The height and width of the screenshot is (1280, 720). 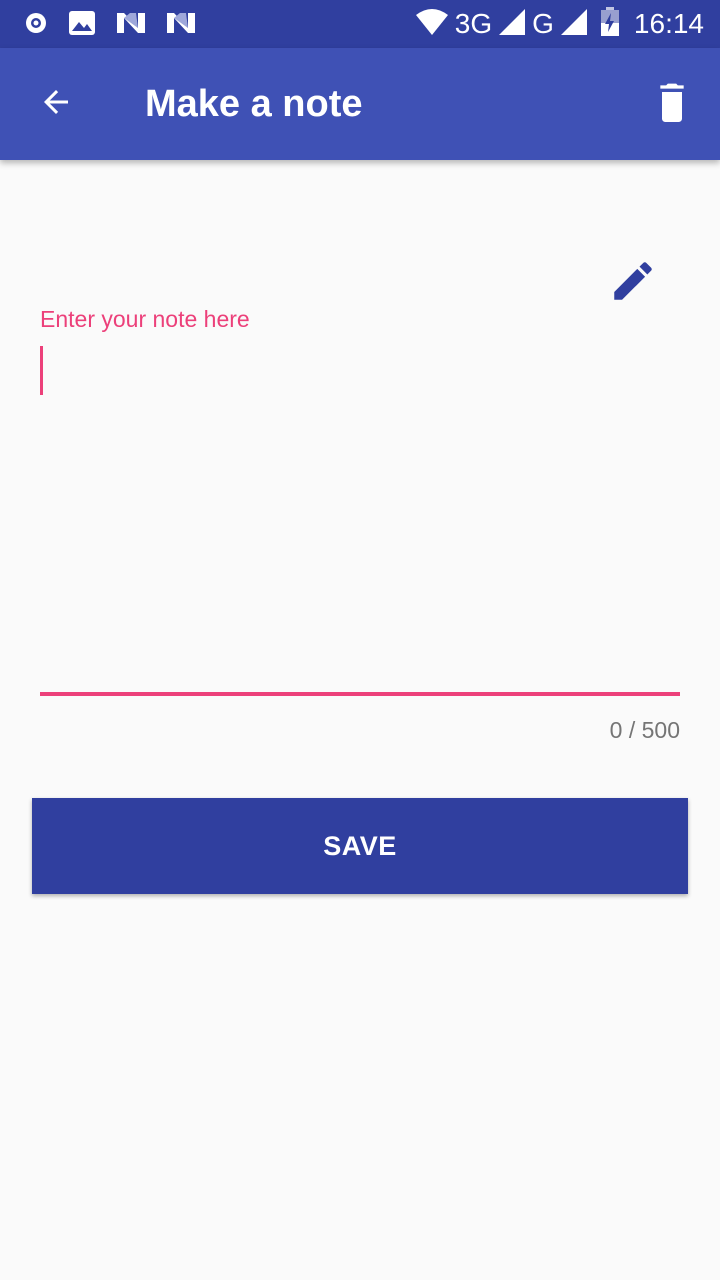 What do you see at coordinates (360, 694) in the screenshot?
I see `note-input-underline` at bounding box center [360, 694].